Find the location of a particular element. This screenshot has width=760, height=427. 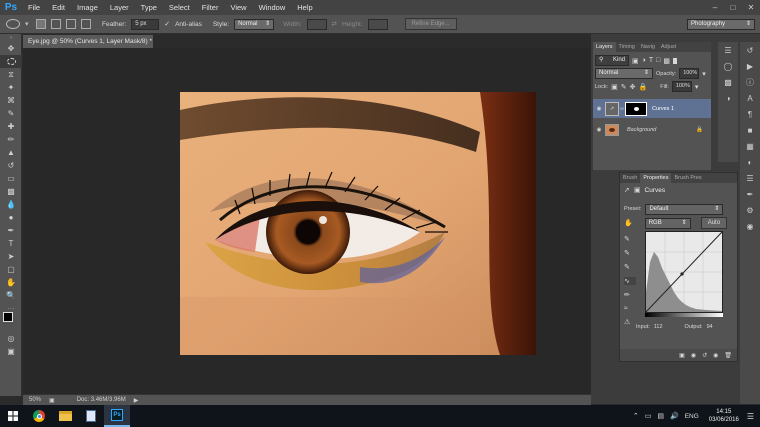

windows-start-icon is located at coordinates (13, 416).